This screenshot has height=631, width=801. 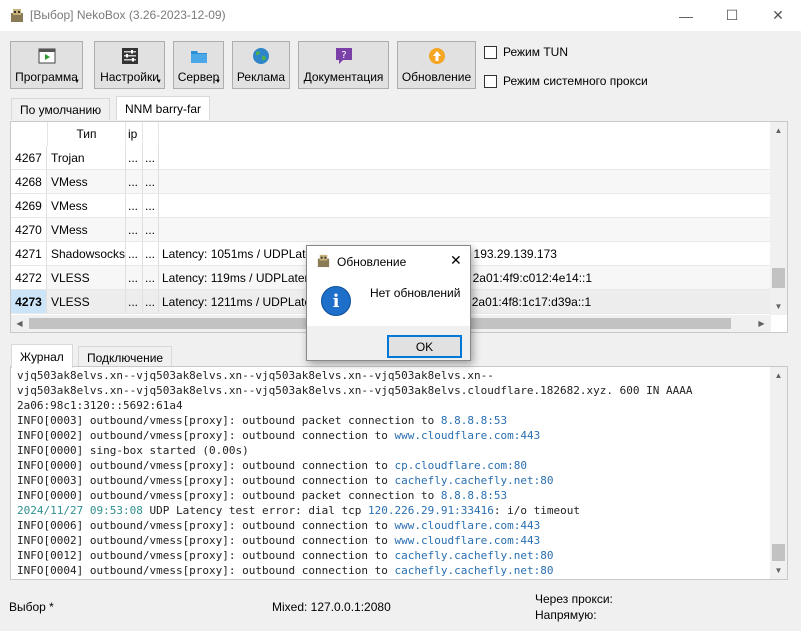 I want to click on globe-icon, so click(x=261, y=56).